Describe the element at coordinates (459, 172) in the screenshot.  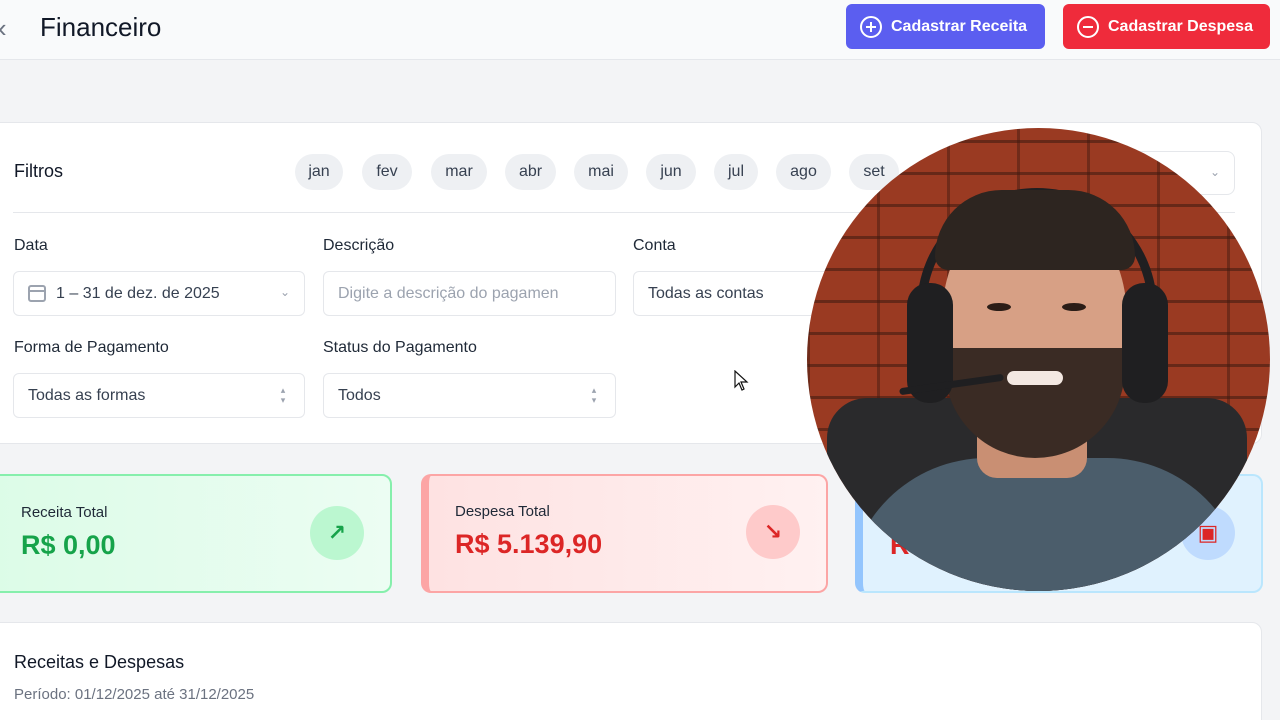
I see `month-chip-mar: mar` at that location.